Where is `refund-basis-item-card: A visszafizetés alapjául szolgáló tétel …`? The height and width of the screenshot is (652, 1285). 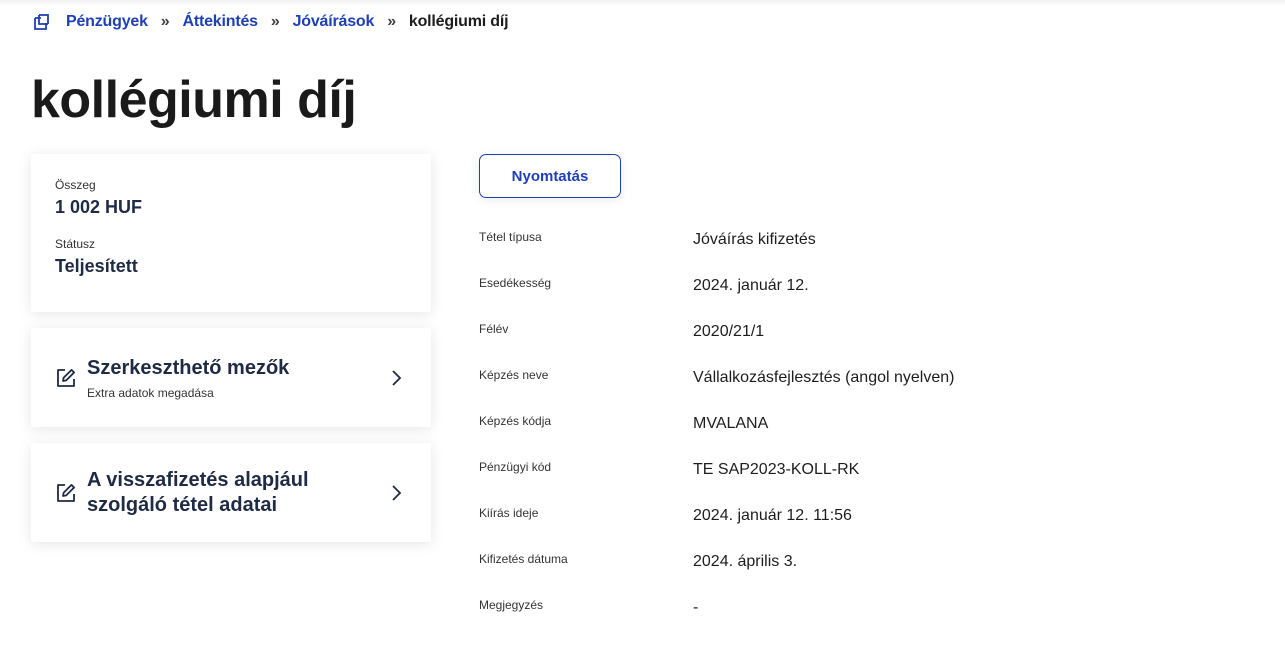
refund-basis-item-card: A visszafizetés alapjául szolgáló tétel … is located at coordinates (231, 492).